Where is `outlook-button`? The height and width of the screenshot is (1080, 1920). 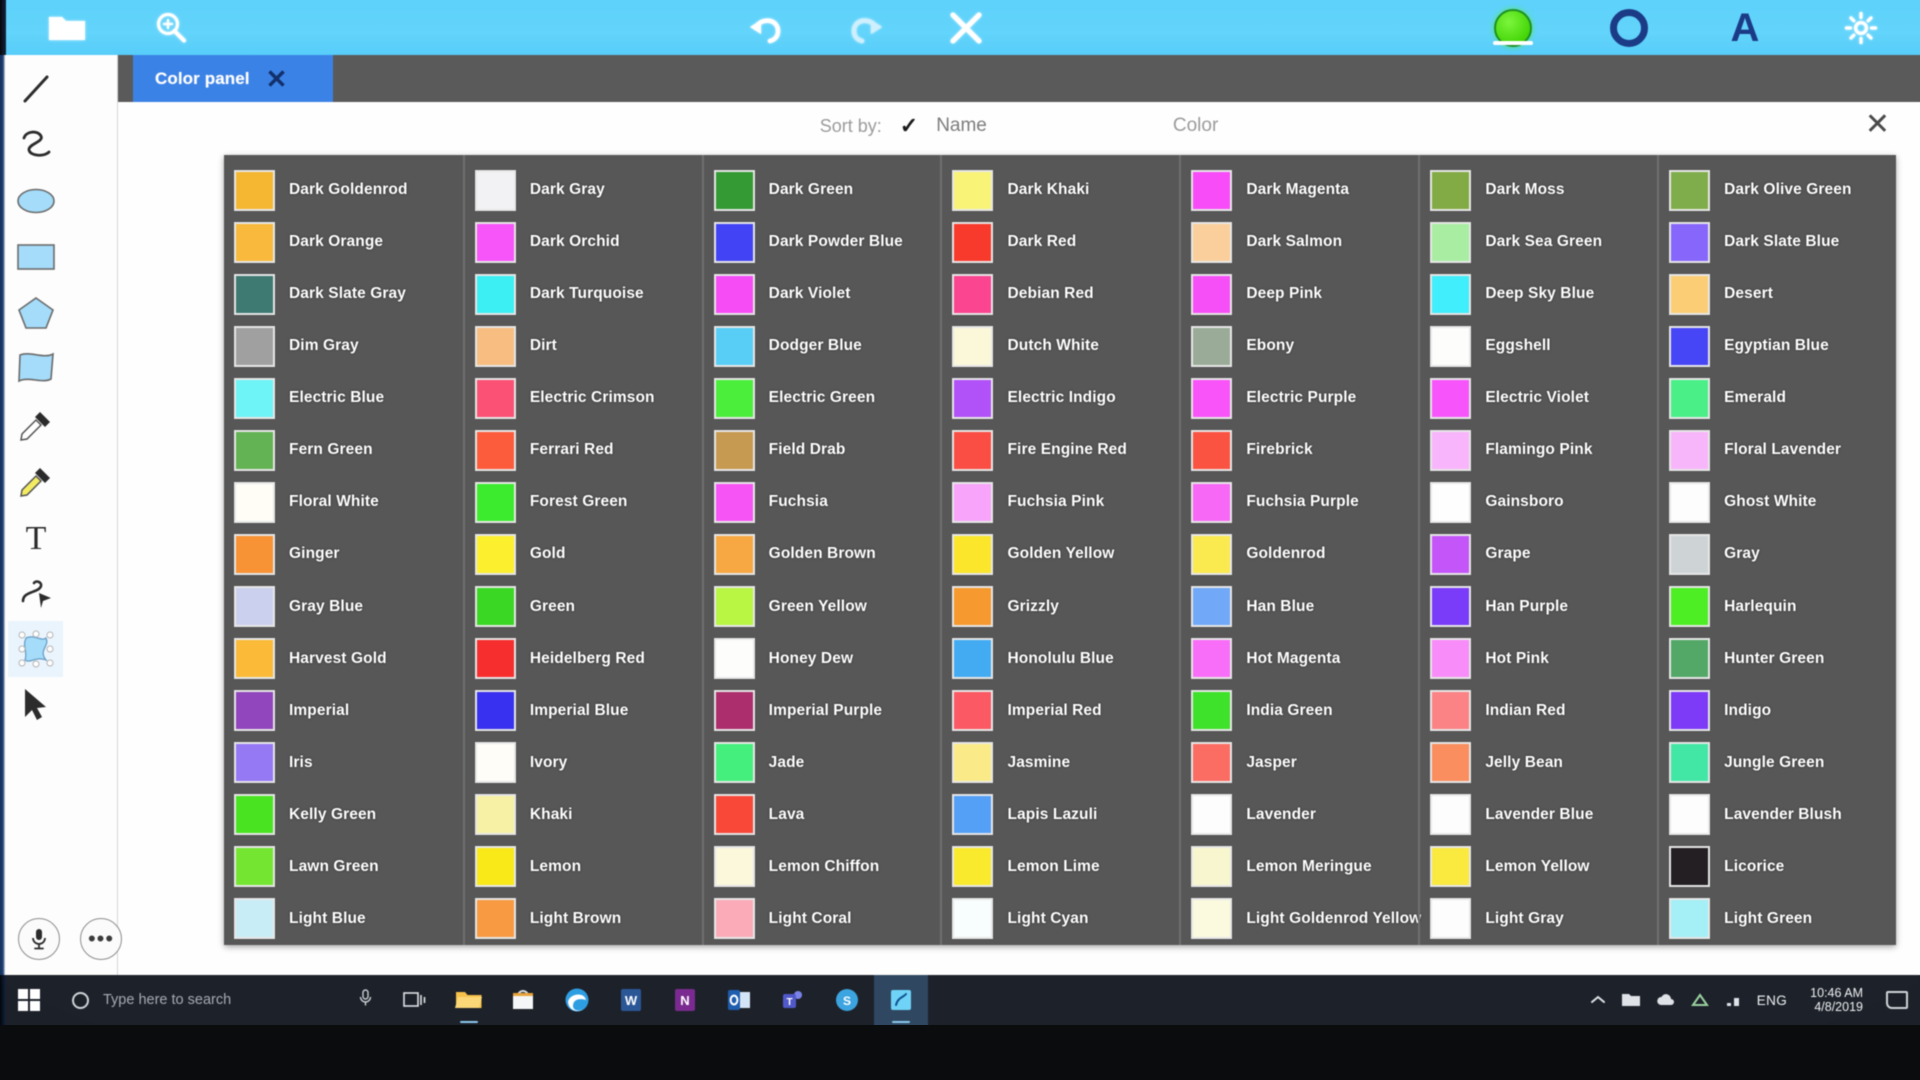 outlook-button is located at coordinates (739, 1000).